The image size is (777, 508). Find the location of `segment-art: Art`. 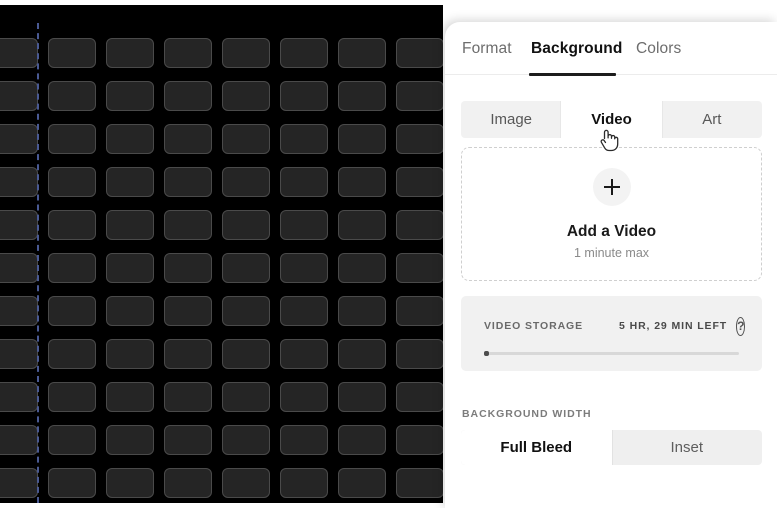

segment-art: Art is located at coordinates (712, 119).